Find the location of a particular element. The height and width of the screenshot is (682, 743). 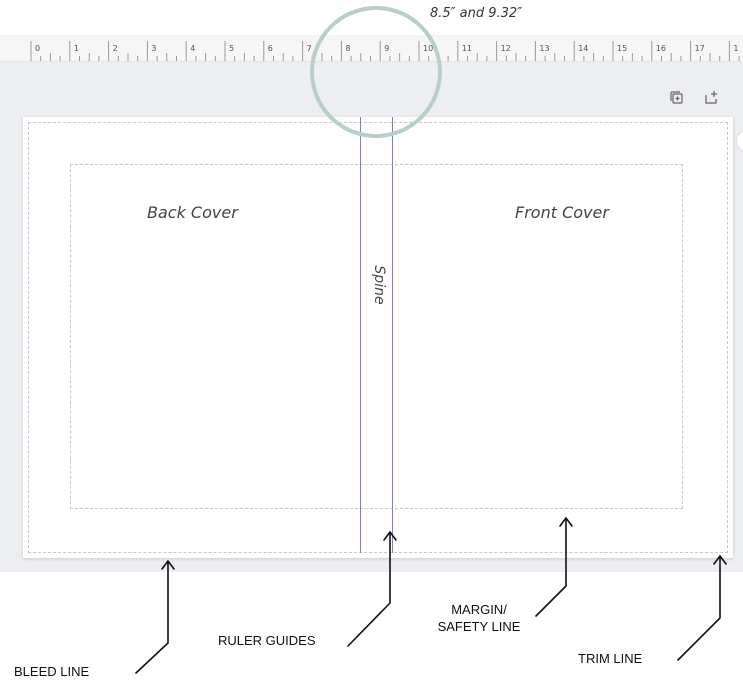

ruler-tick-label: 14 is located at coordinates (583, 48).